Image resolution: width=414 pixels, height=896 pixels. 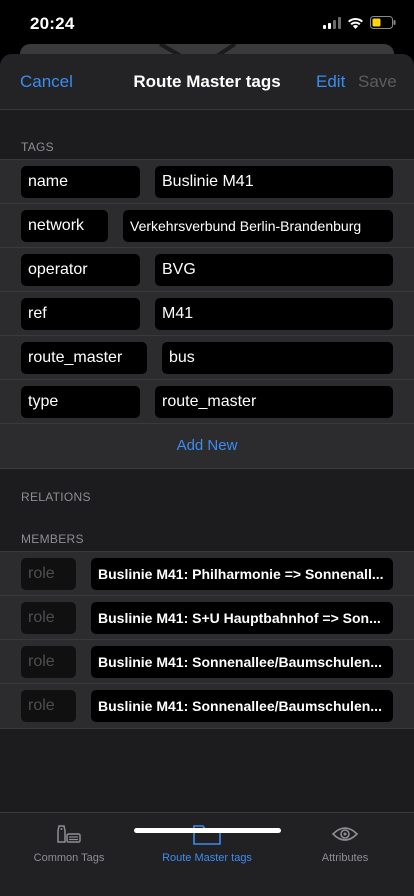 I want to click on tag-value-field: bus, so click(x=277, y=358).